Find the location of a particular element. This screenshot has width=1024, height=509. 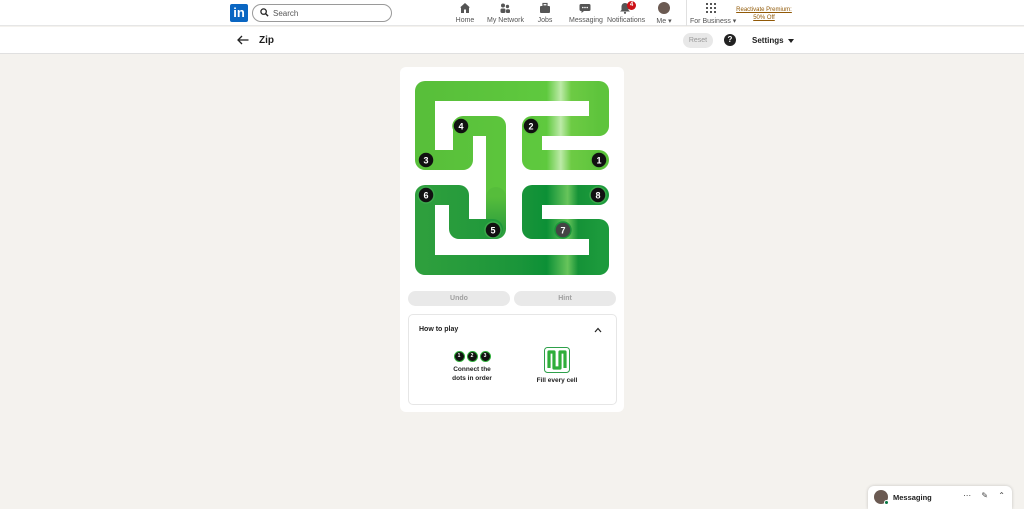

nav-home: Home is located at coordinates (465, 13).